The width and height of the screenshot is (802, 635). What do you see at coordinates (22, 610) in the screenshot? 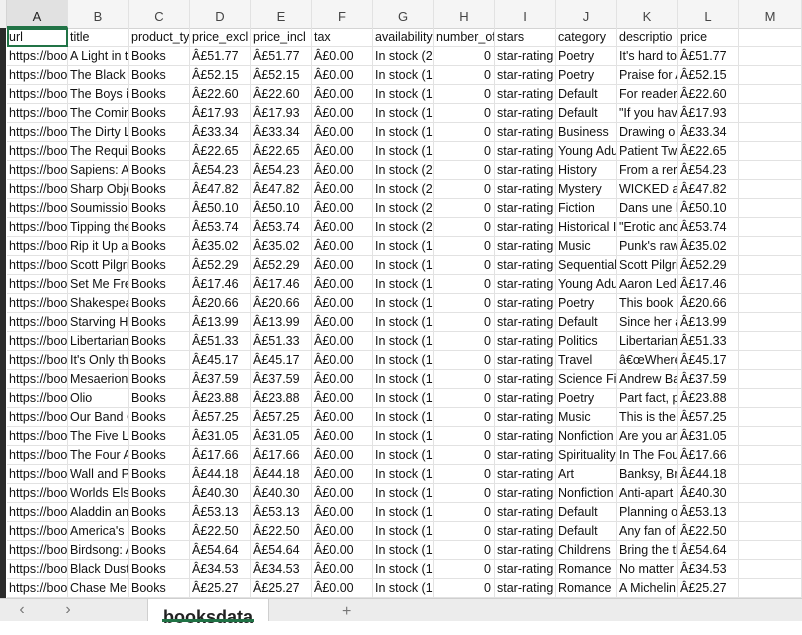
I see `previous-sheet-icon: ‹` at bounding box center [22, 610].